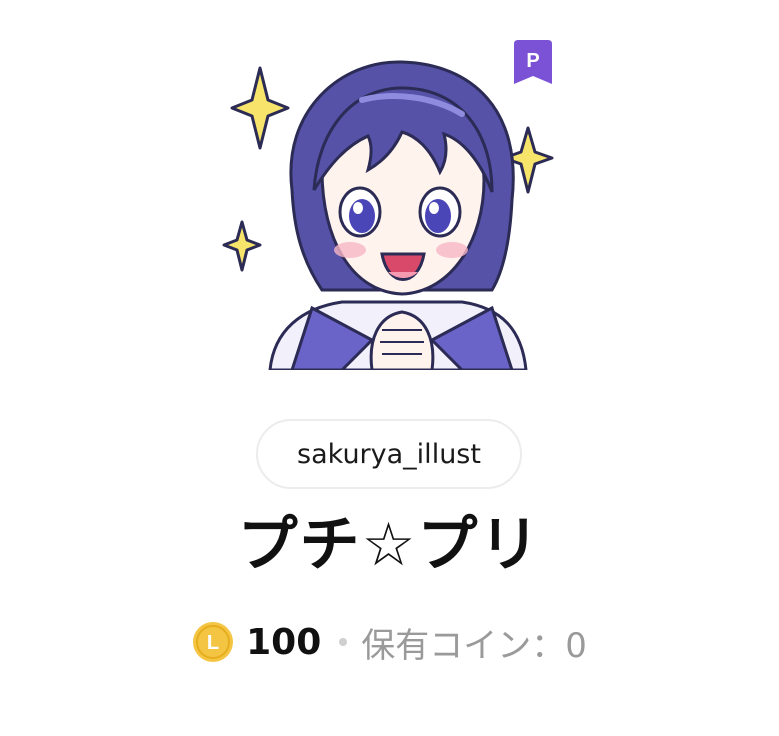 The height and width of the screenshot is (736, 779). I want to click on price-row: L 100 保有コイン：0, so click(389, 642).